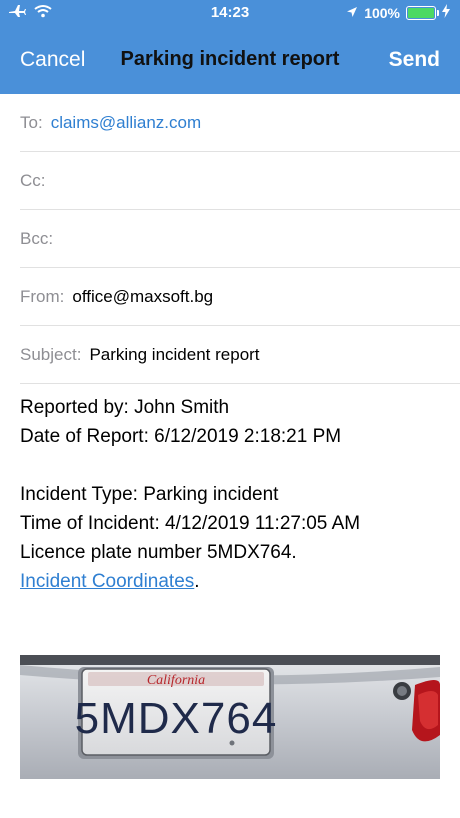  Describe the element at coordinates (158, 552) in the screenshot. I see `licence-plate-line: Licence plate number 5MDX764.` at that location.